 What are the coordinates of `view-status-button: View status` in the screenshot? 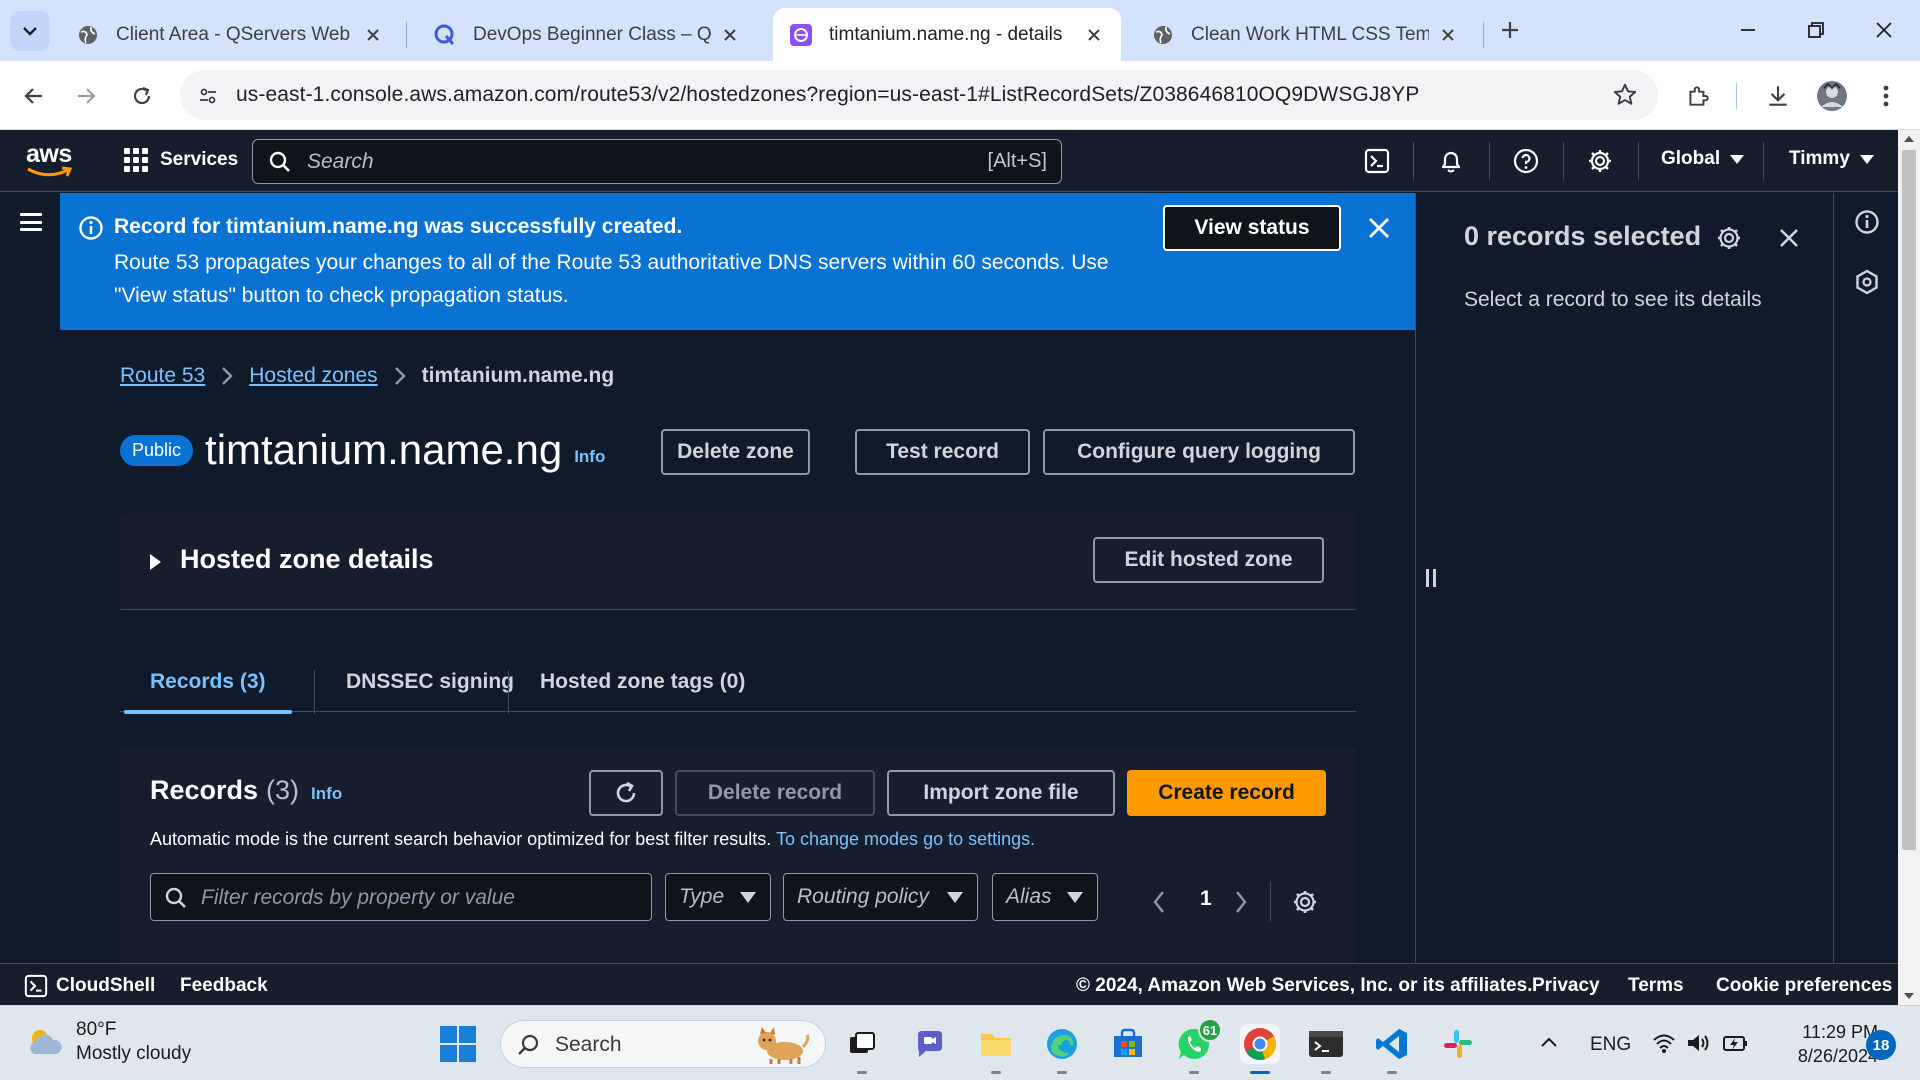 It's located at (1252, 228).